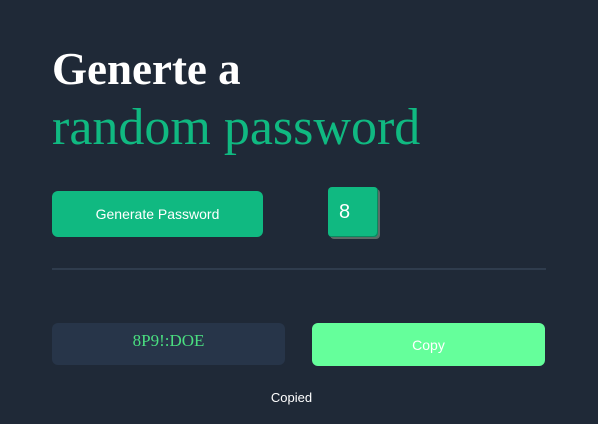 The width and height of the screenshot is (598, 424). I want to click on divider, so click(299, 269).